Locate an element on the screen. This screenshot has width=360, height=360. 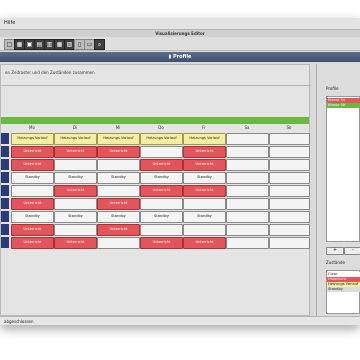
add-profile-button: + is located at coordinates (335, 251).